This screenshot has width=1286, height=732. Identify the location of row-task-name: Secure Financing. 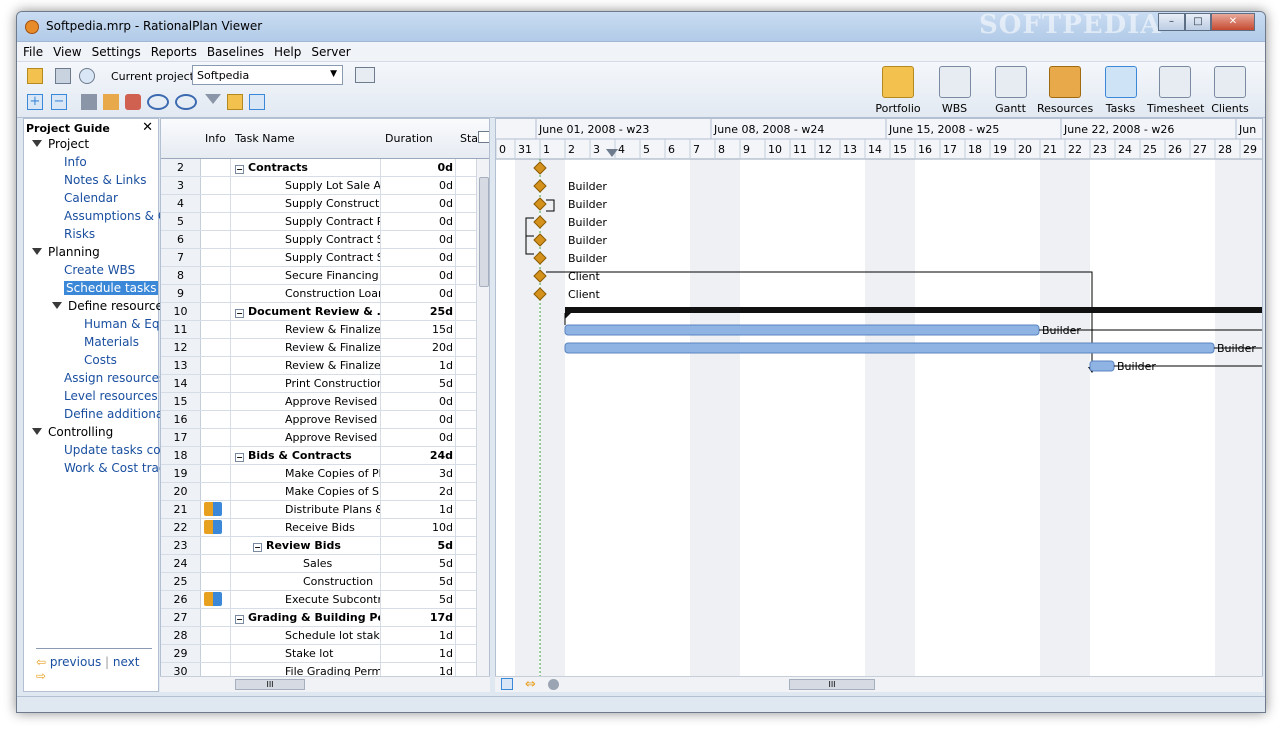
(306, 275).